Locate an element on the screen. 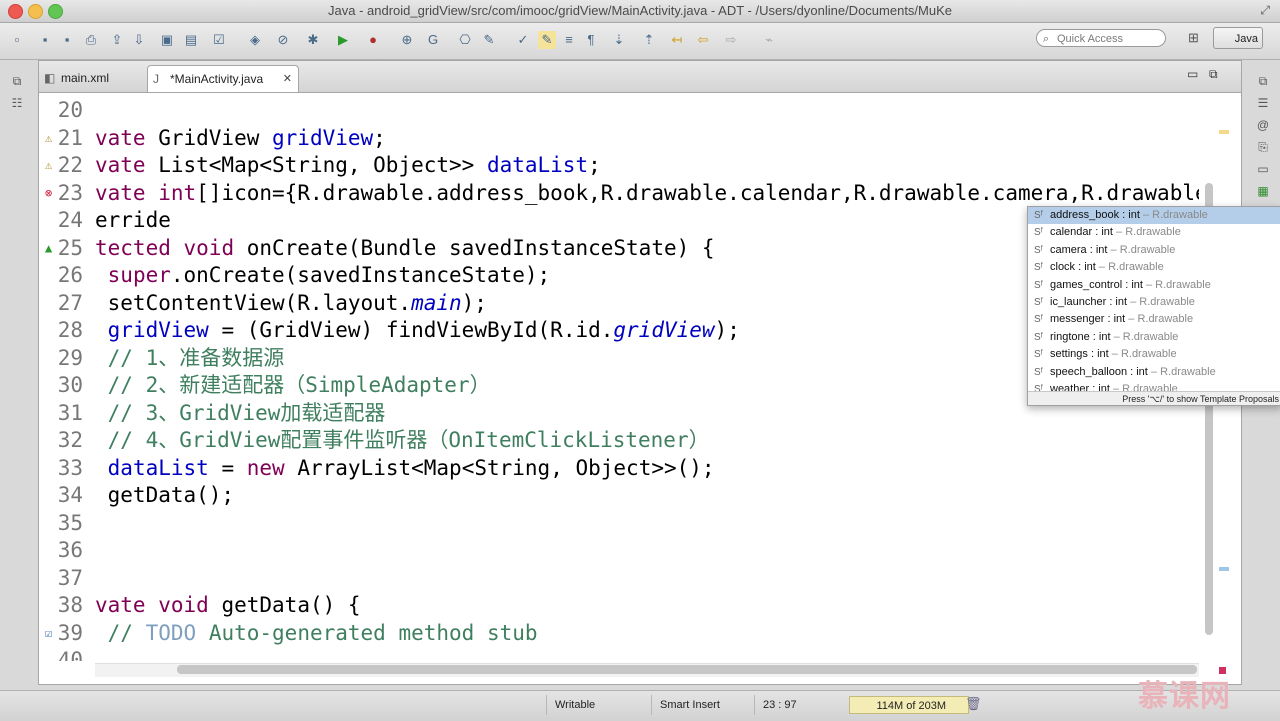 This screenshot has width=1280, height=721. pin-editor-icon: ⌁ is located at coordinates (769, 40).